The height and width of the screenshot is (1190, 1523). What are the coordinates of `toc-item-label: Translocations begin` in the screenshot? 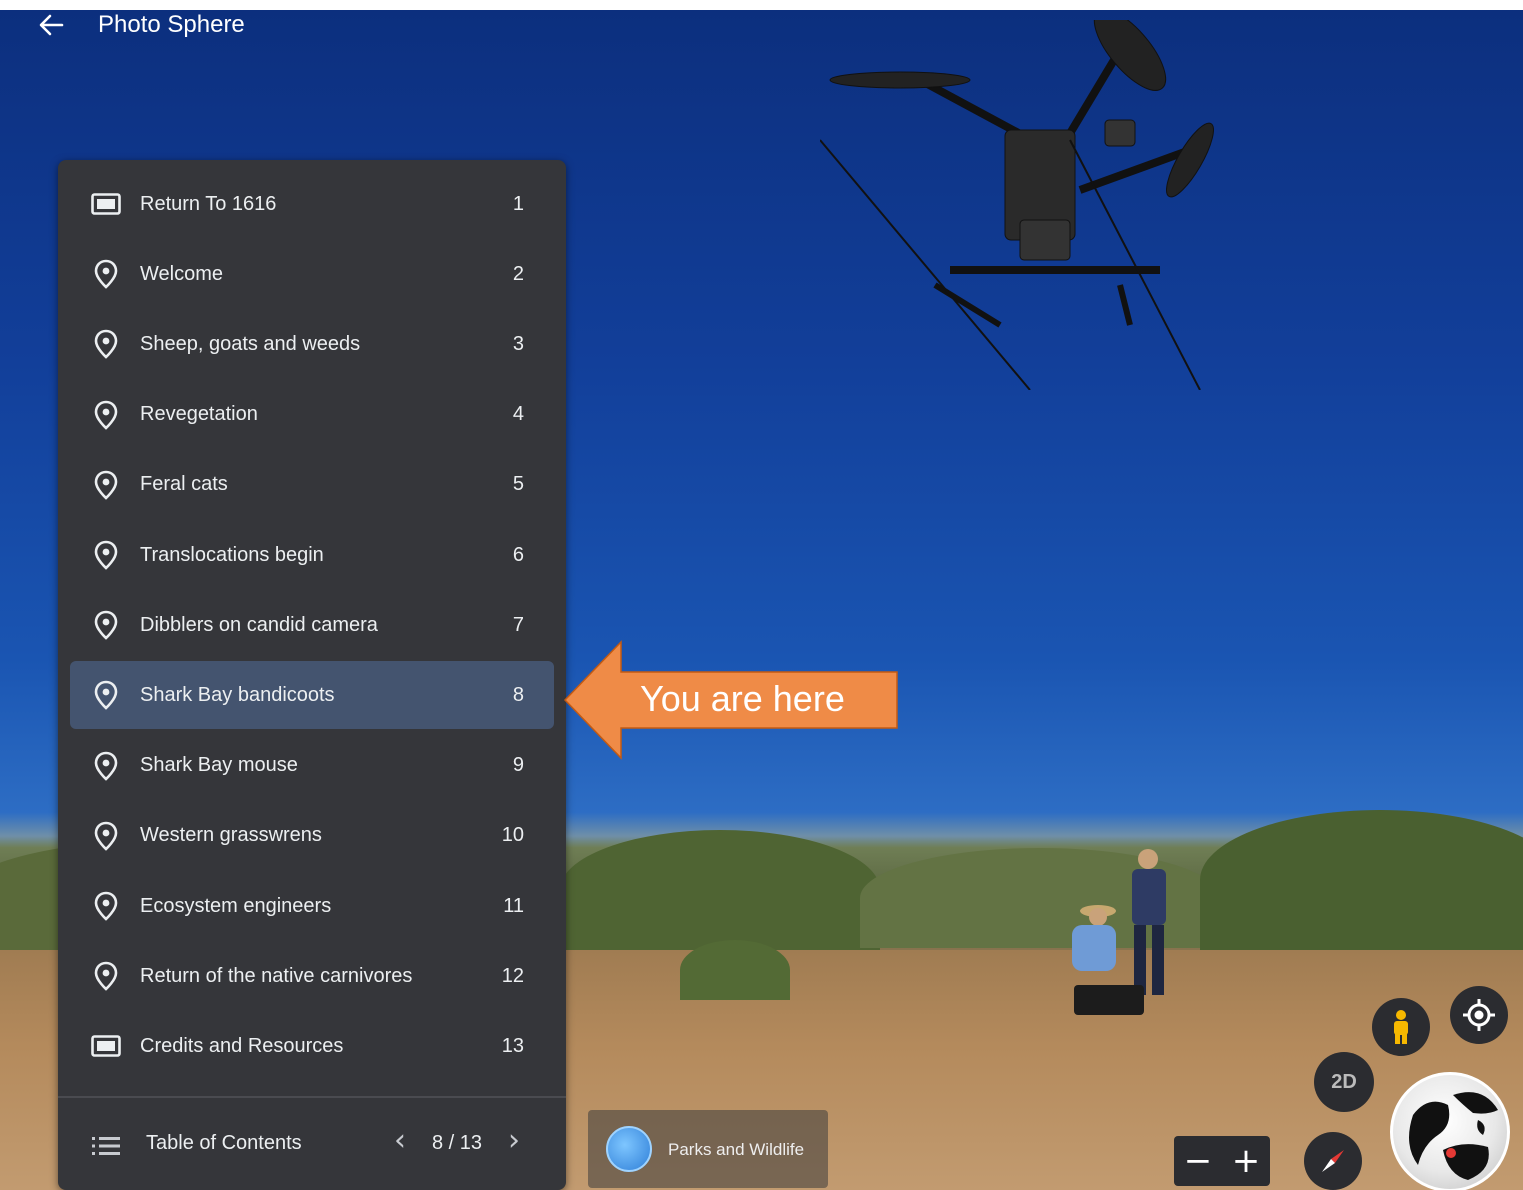 It's located at (232, 554).